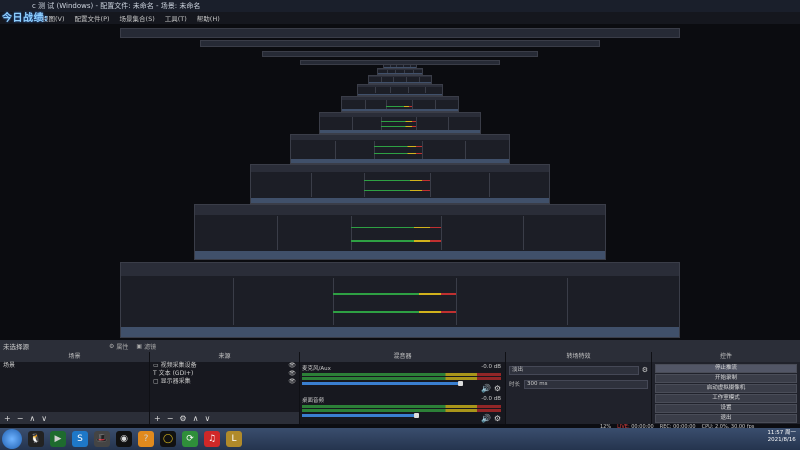 The image size is (800, 450). I want to click on settings-button: 设置, so click(726, 408).